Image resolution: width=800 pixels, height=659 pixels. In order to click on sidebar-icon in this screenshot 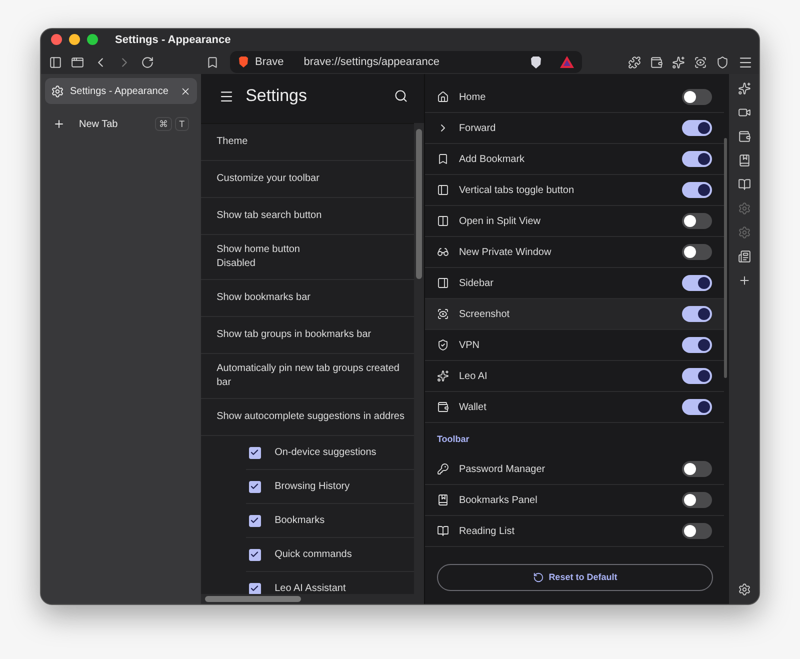, I will do `click(55, 62)`.